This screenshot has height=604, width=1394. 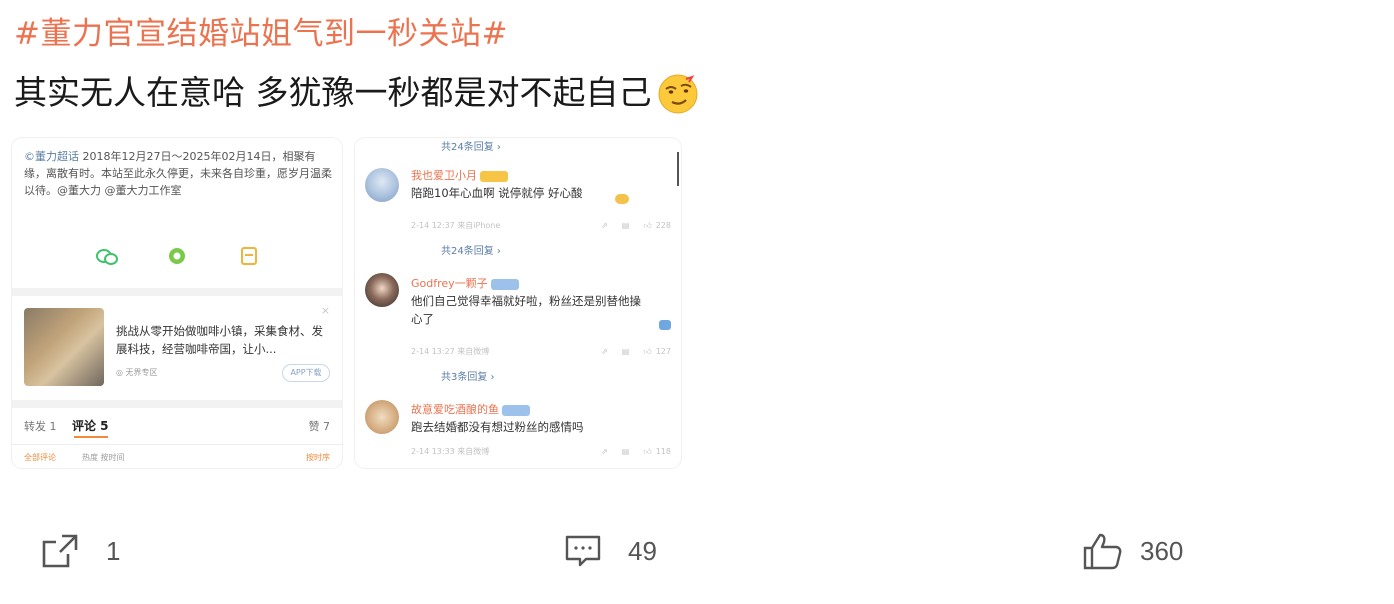 What do you see at coordinates (261, 34) in the screenshot?
I see `topic-hashtag: #董力官宣结婚站姐气到一秒关站#` at bounding box center [261, 34].